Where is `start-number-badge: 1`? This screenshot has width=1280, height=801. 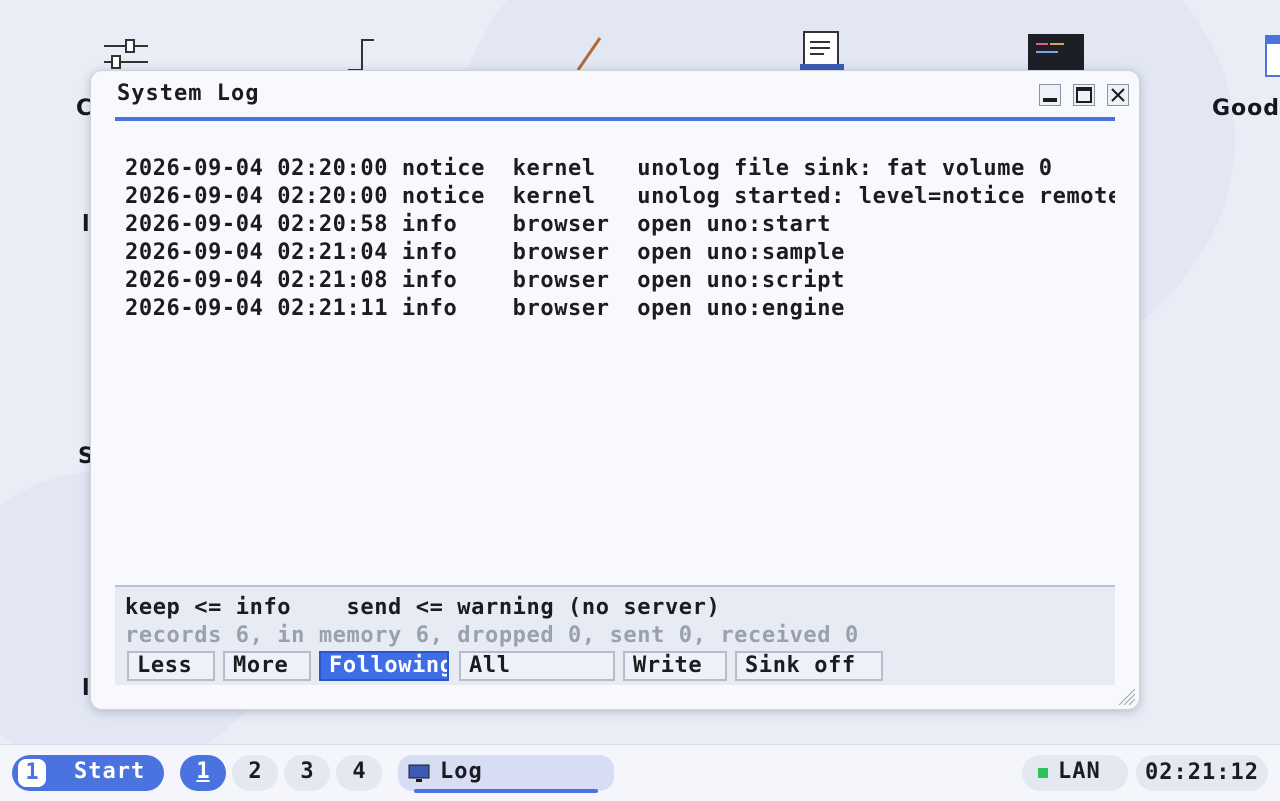
start-number-badge: 1 is located at coordinates (32, 773).